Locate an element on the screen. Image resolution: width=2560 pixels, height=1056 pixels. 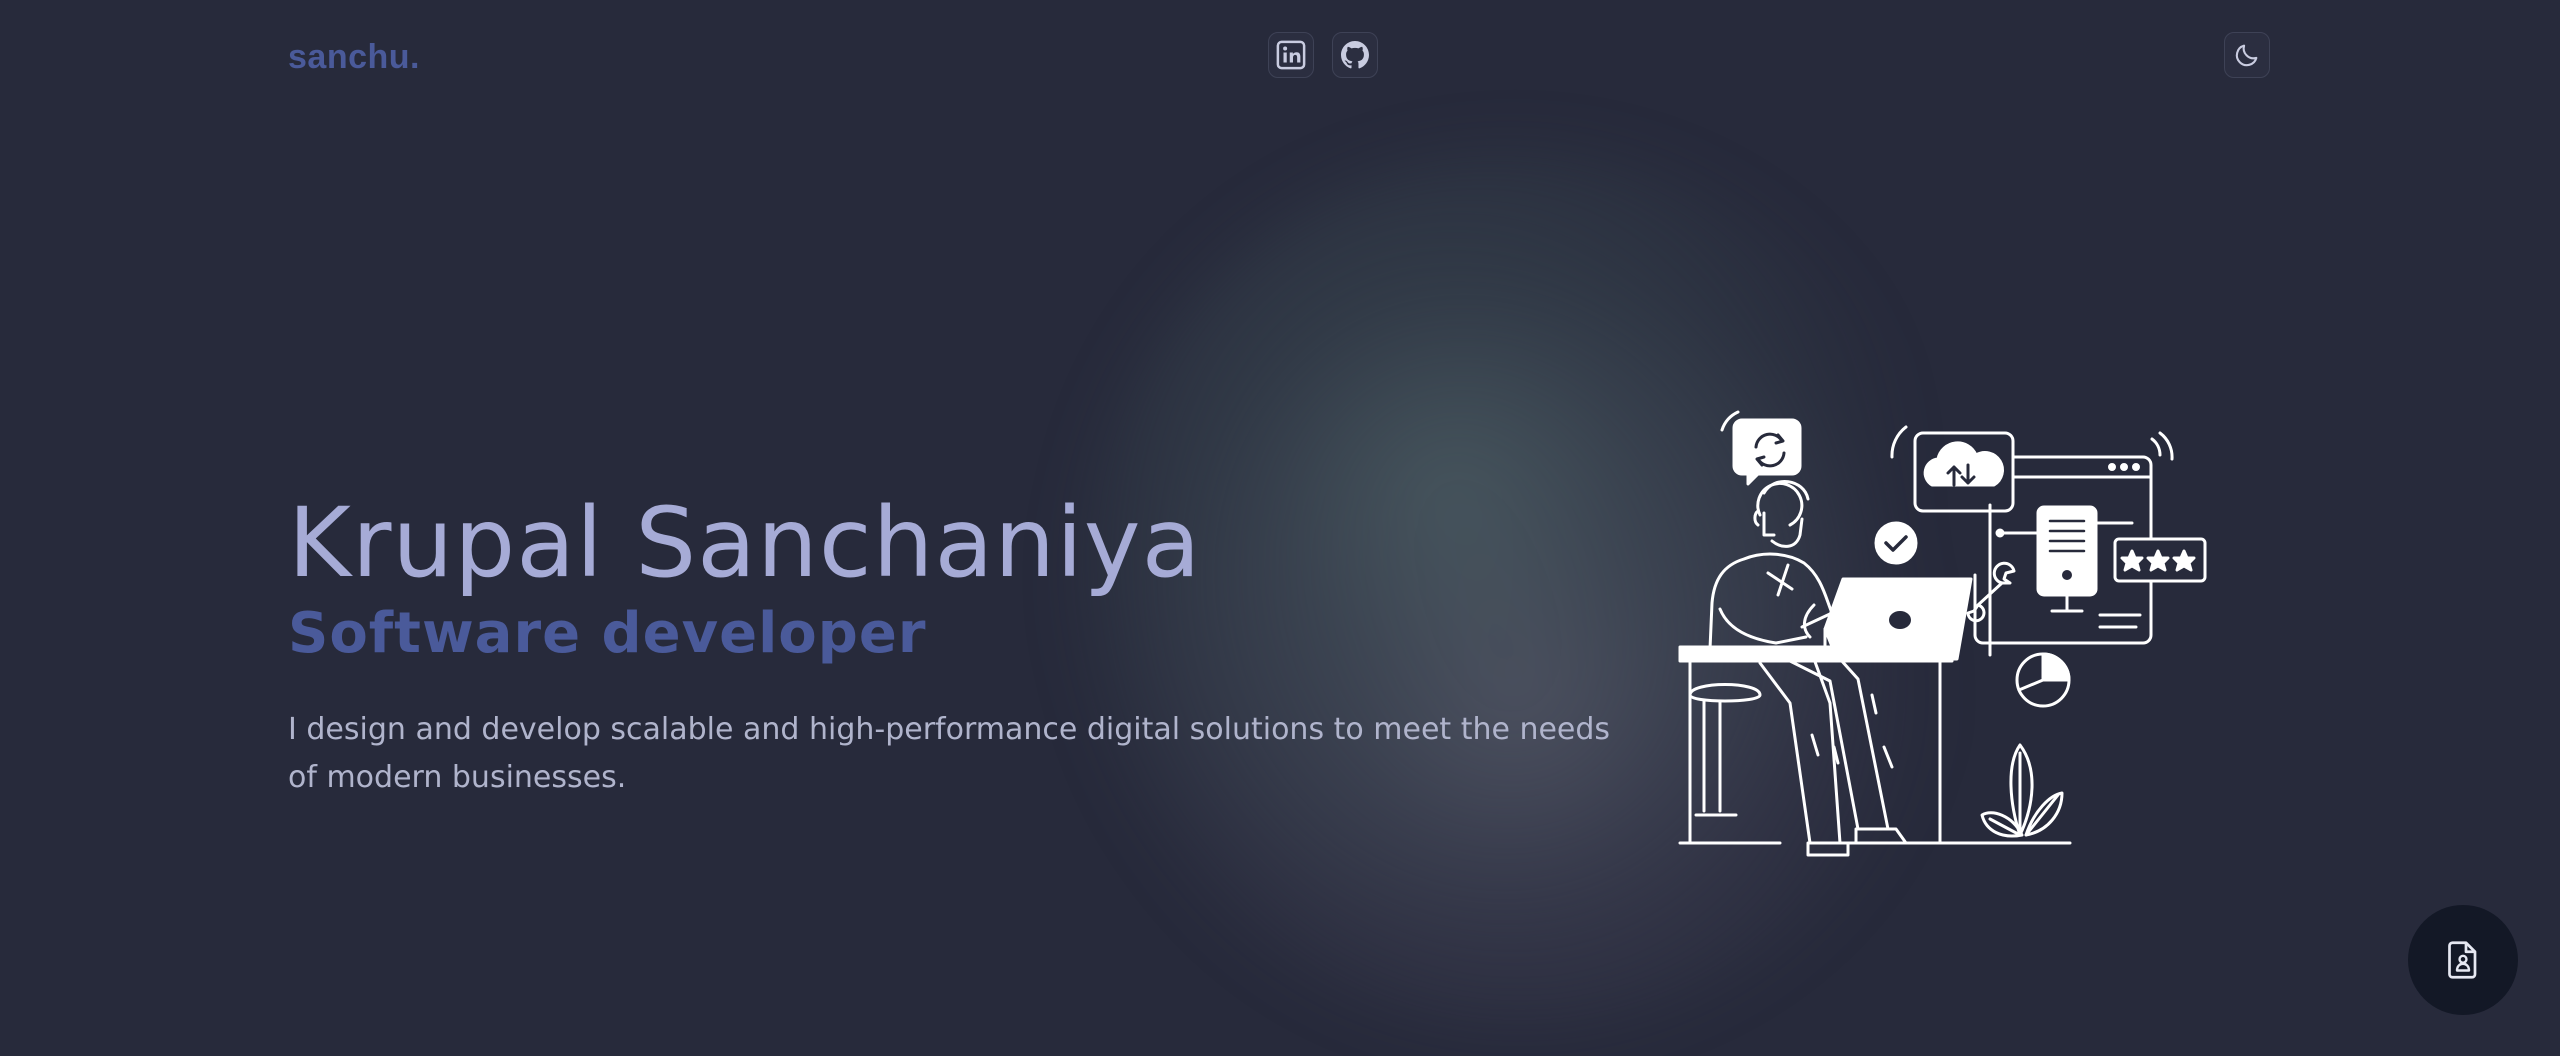
theme-toggle-button is located at coordinates (2247, 55).